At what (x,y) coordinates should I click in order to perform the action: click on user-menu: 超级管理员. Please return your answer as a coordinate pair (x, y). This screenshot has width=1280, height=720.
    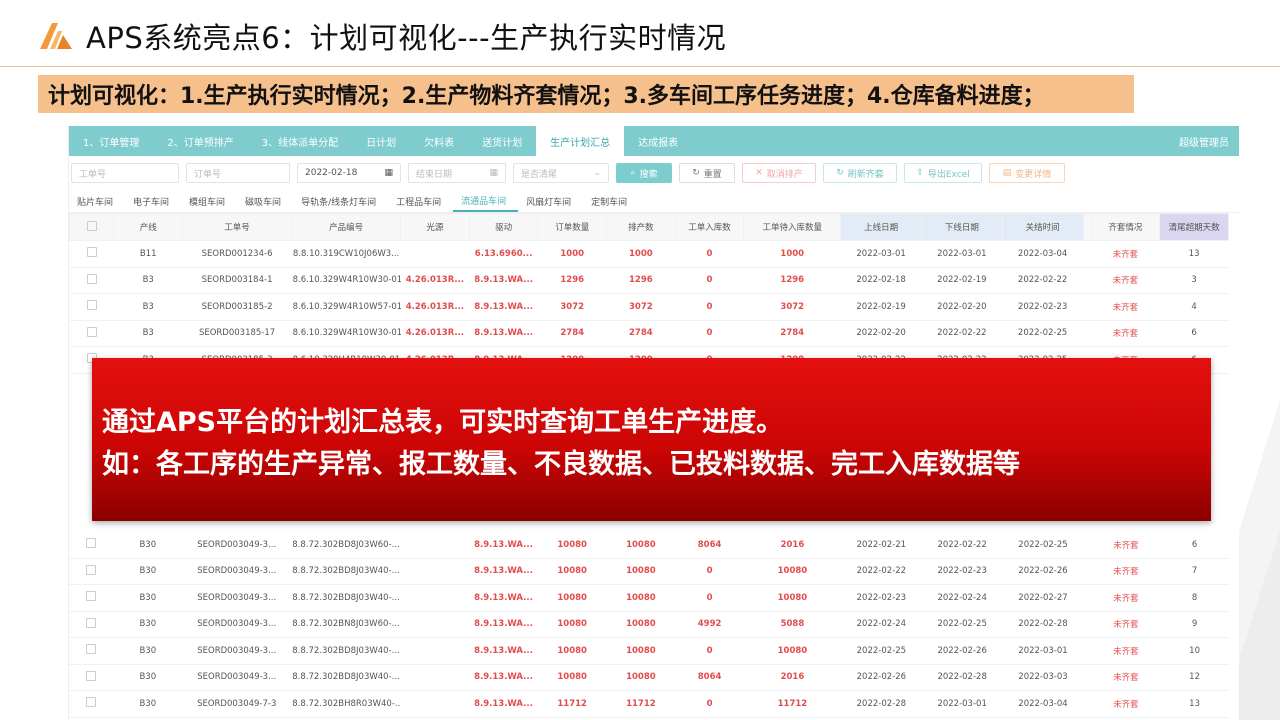
    Looking at the image, I should click on (1209, 141).